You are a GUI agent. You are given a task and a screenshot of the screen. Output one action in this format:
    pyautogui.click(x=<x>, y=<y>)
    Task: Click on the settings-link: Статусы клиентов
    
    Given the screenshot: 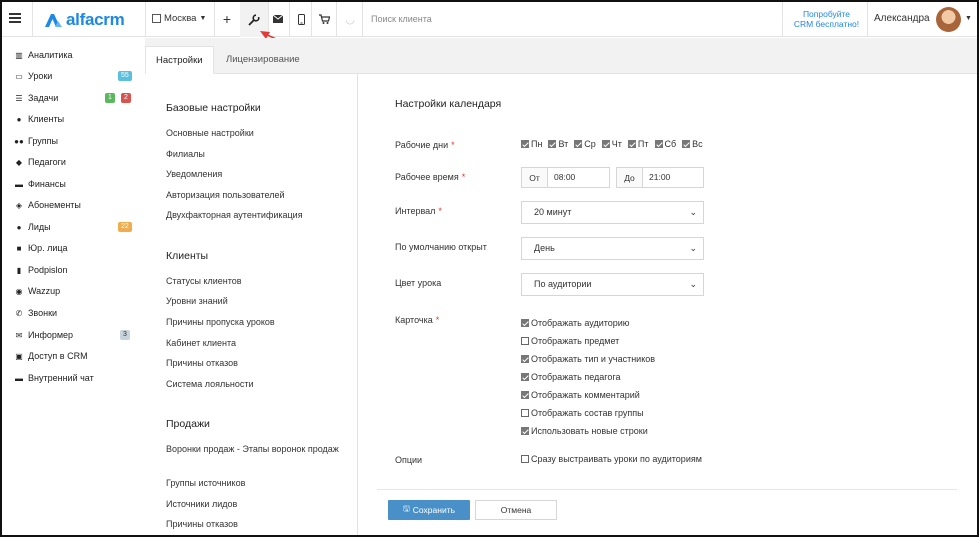 What is the action you would take?
    pyautogui.click(x=253, y=281)
    